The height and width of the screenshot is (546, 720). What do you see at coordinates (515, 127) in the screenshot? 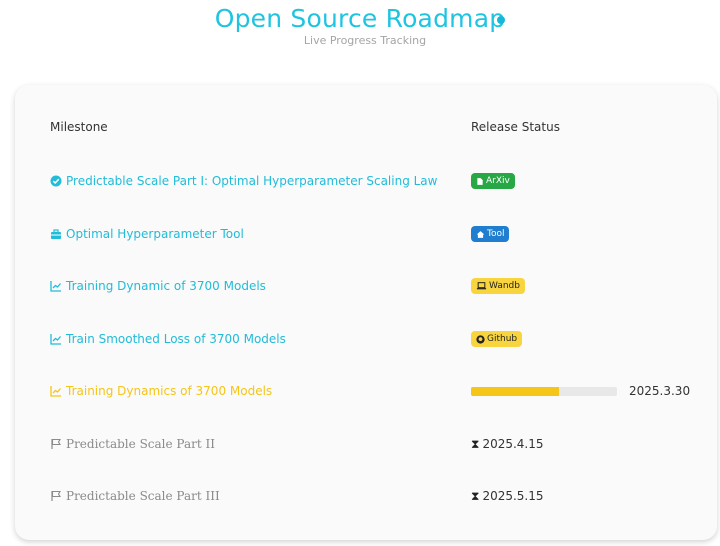
I see `release-status-column-header: Release Status` at bounding box center [515, 127].